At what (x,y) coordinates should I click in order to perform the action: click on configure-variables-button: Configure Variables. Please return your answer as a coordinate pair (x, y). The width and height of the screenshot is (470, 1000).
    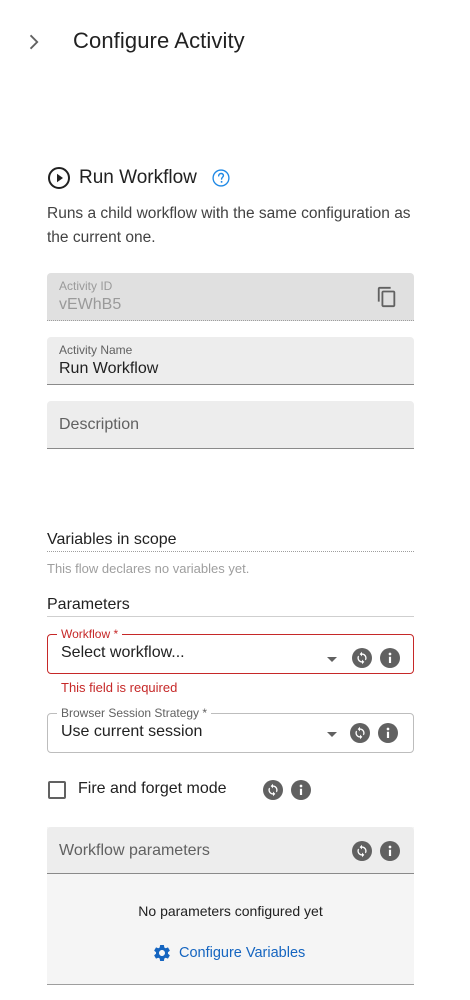
    Looking at the image, I should click on (228, 953).